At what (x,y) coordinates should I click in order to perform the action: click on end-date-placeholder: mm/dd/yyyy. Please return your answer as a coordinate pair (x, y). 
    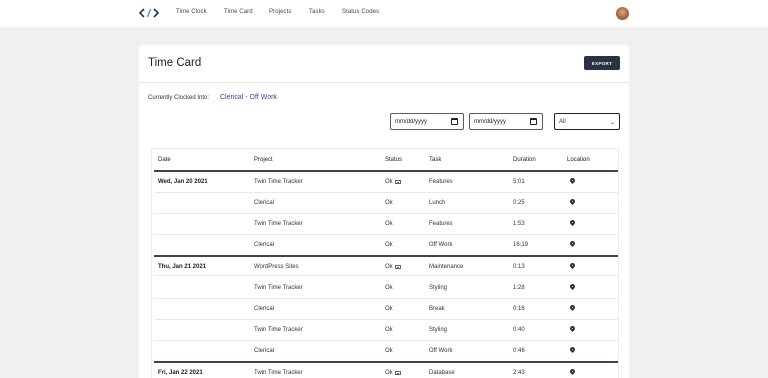
    Looking at the image, I should click on (490, 121).